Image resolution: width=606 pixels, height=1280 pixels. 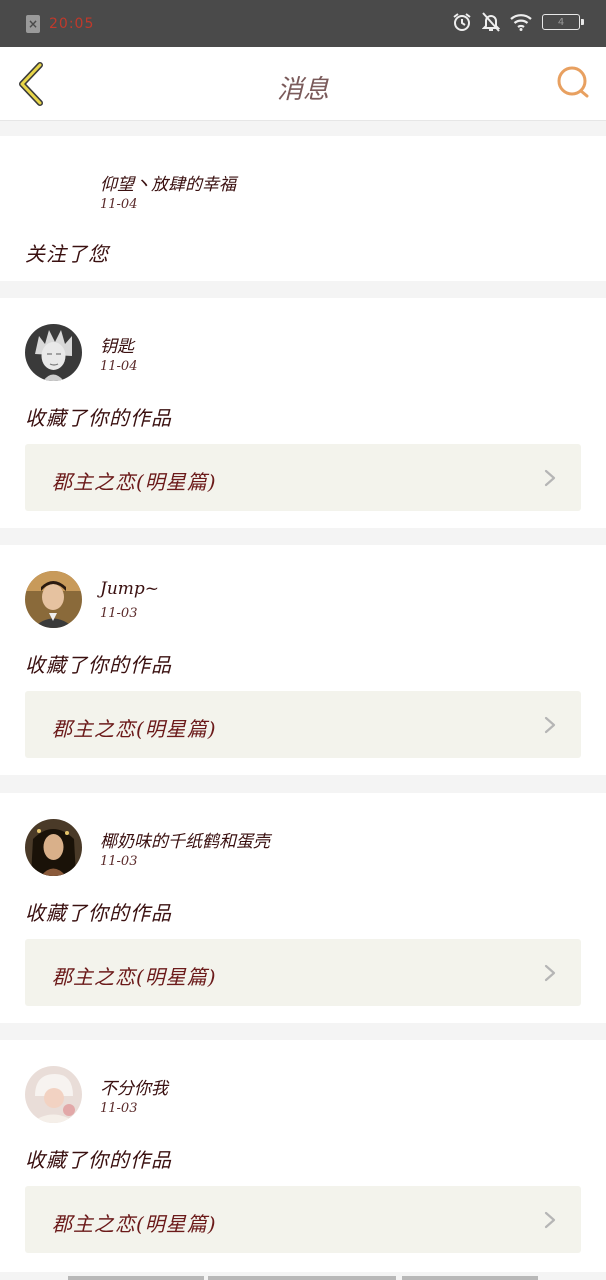 What do you see at coordinates (302, 90) in the screenshot?
I see `page-title: 消息` at bounding box center [302, 90].